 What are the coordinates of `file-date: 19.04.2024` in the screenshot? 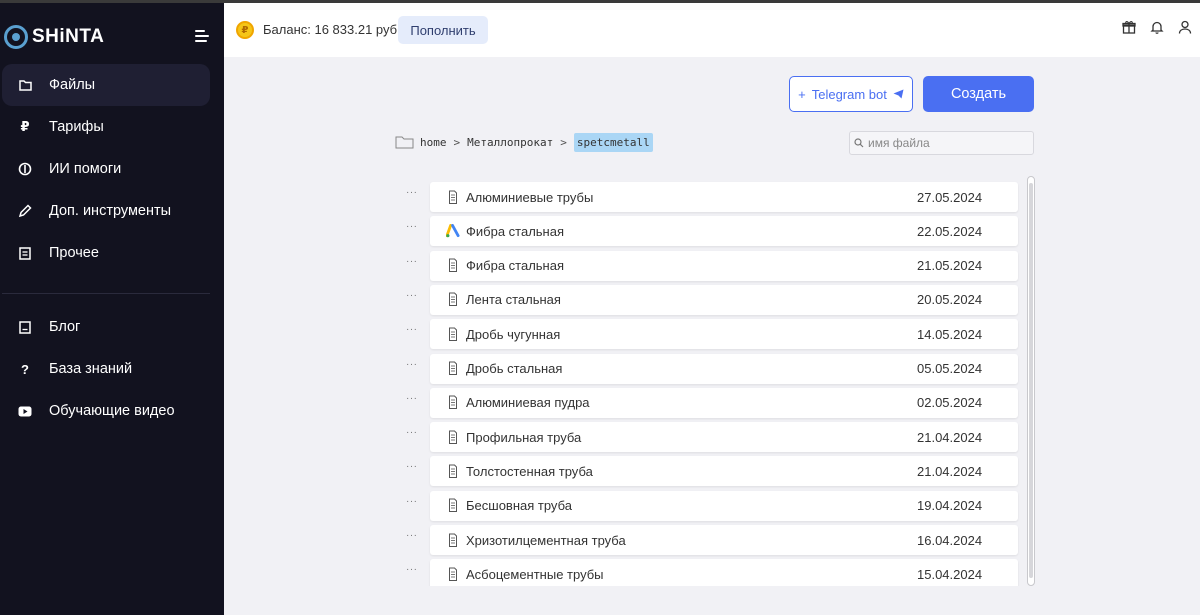 It's located at (950, 506).